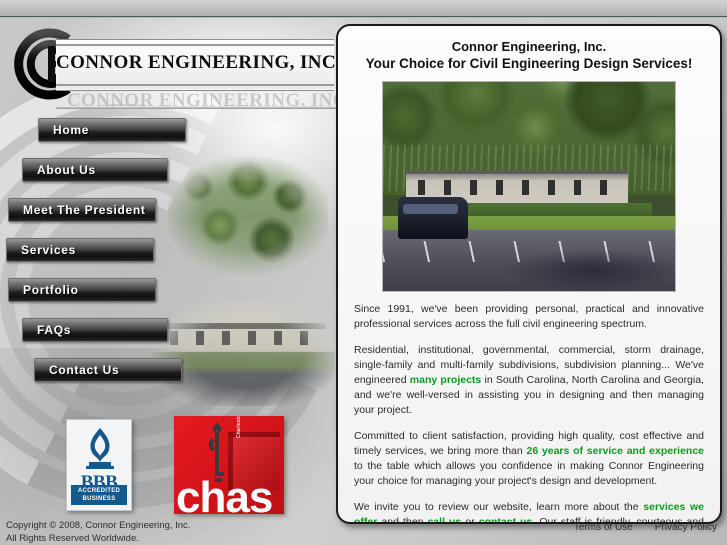 This screenshot has height=545, width=727. Describe the element at coordinates (72, 538) in the screenshot. I see `copyright-line2: All Rights Reserved Worldwide.` at that location.